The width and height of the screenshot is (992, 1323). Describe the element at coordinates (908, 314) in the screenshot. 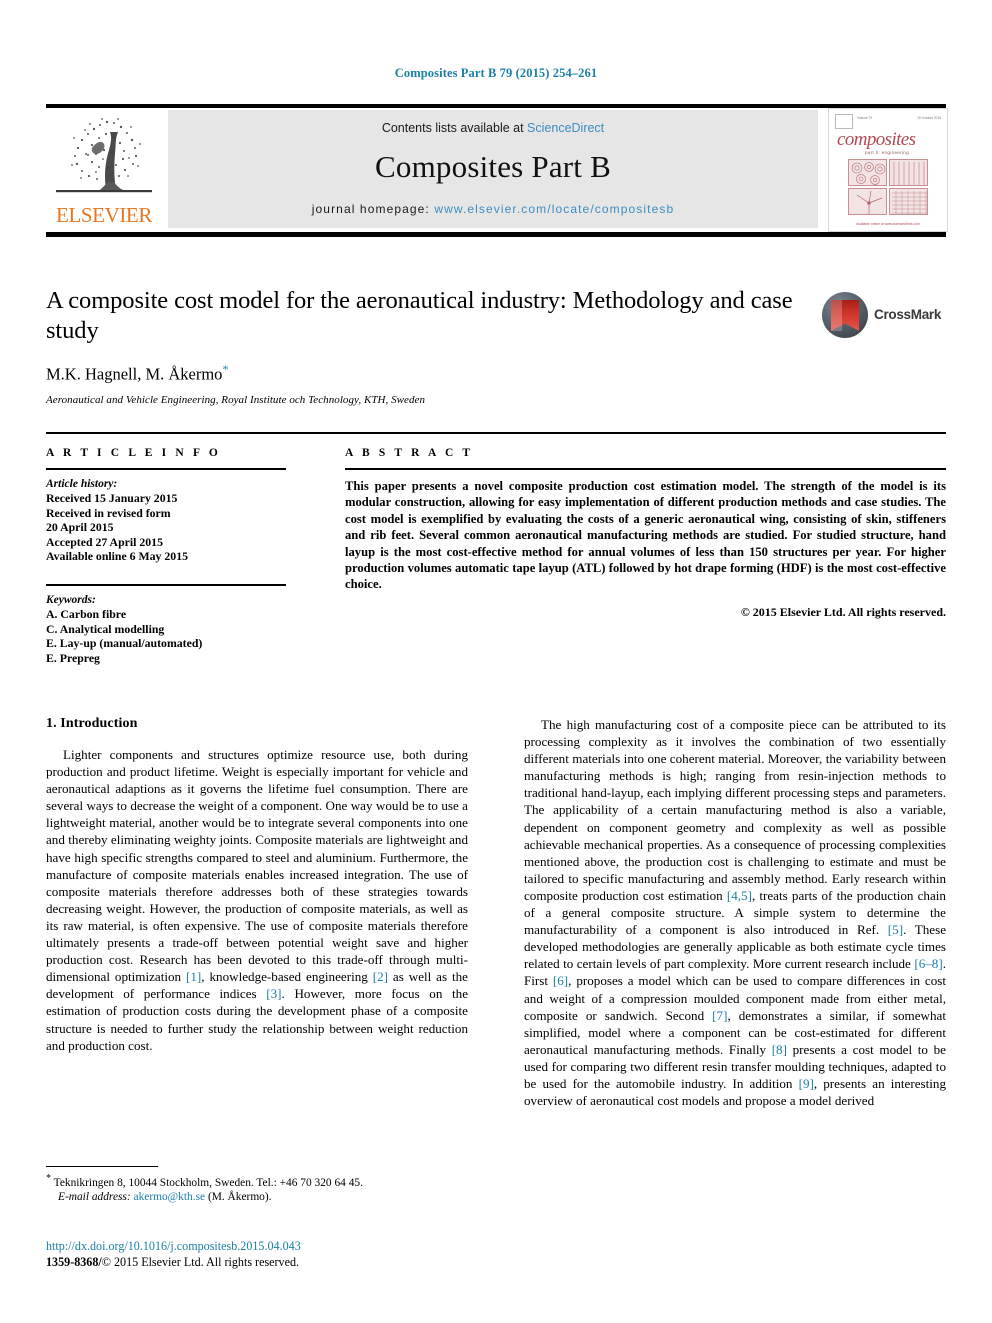

I see `crossmark-label: CrossMark` at that location.